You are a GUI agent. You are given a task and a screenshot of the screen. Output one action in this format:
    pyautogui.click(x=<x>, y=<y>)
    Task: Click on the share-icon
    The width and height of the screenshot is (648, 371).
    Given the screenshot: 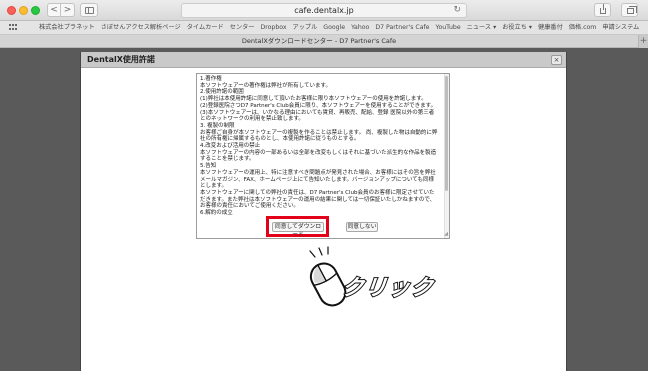 What is the action you would take?
    pyautogui.click(x=603, y=9)
    